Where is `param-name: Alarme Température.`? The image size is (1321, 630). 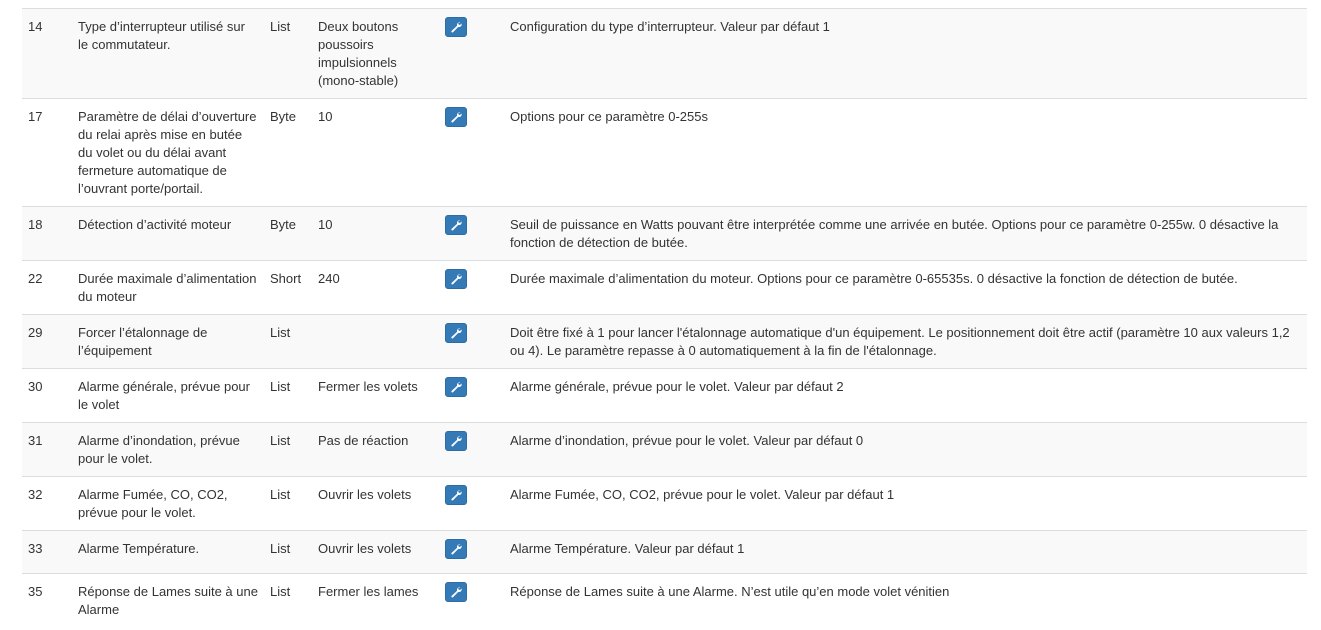 param-name: Alarme Température. is located at coordinates (168, 552).